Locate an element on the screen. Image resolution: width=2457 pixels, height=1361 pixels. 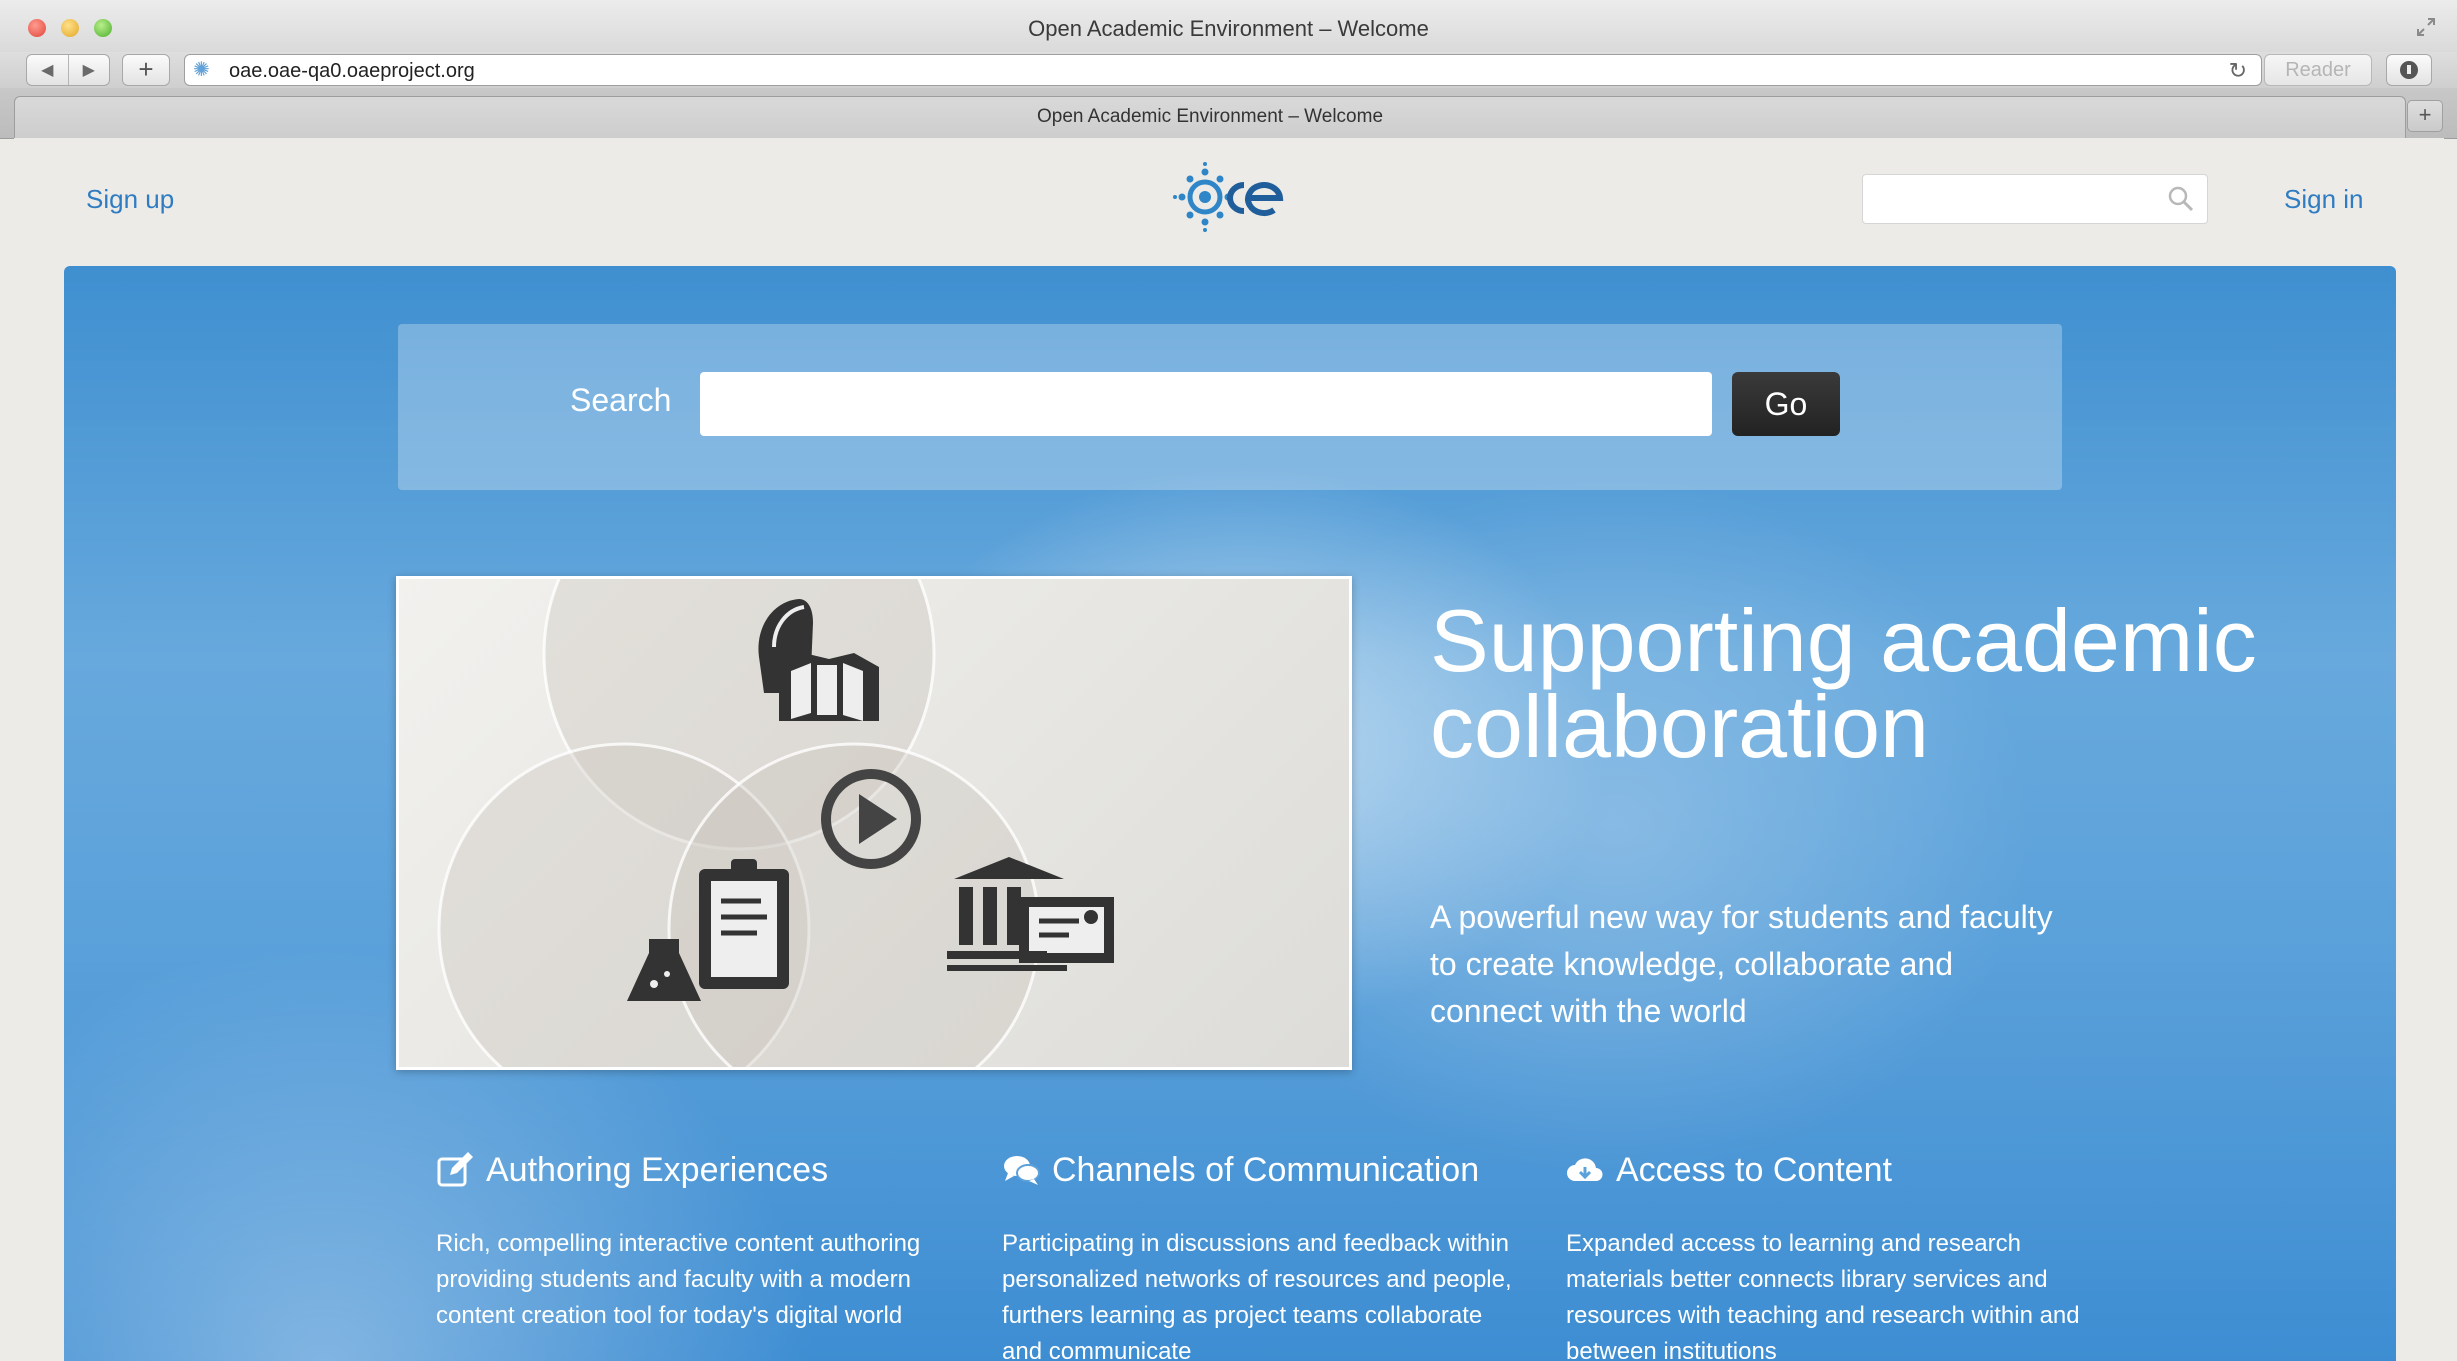
search-label: Search is located at coordinates (621, 400).